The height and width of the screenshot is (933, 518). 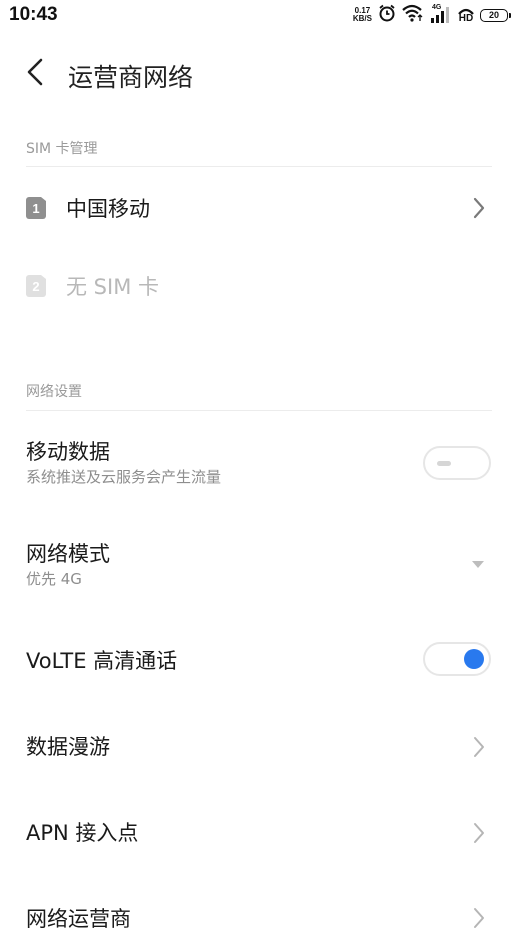 I want to click on battery-level: 20, so click(x=493, y=15).